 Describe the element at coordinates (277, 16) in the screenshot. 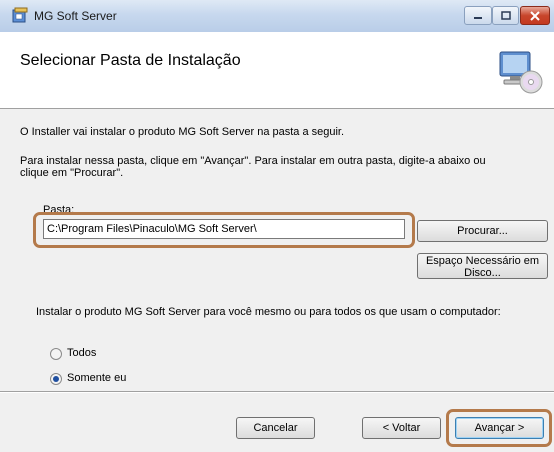

I see `title-bar: MG Soft Server` at that location.